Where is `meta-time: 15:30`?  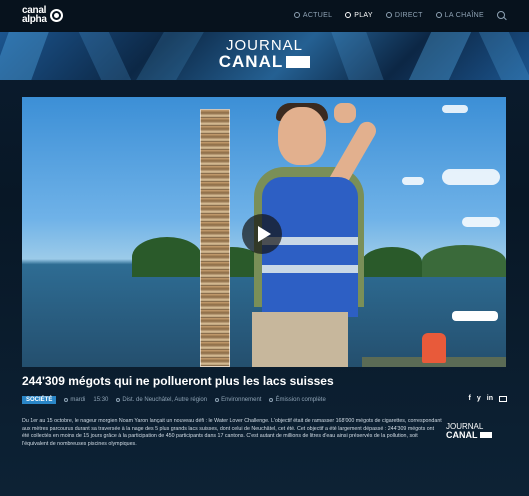
meta-time: 15:30 is located at coordinates (100, 400).